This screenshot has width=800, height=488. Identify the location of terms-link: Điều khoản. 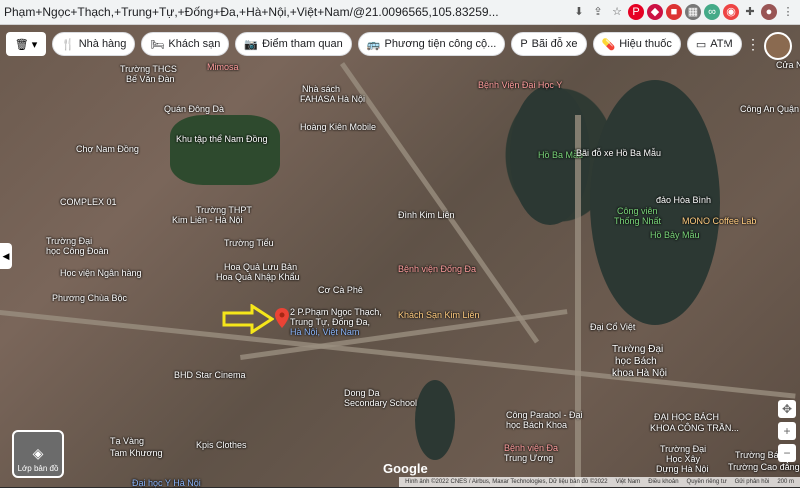
(663, 482).